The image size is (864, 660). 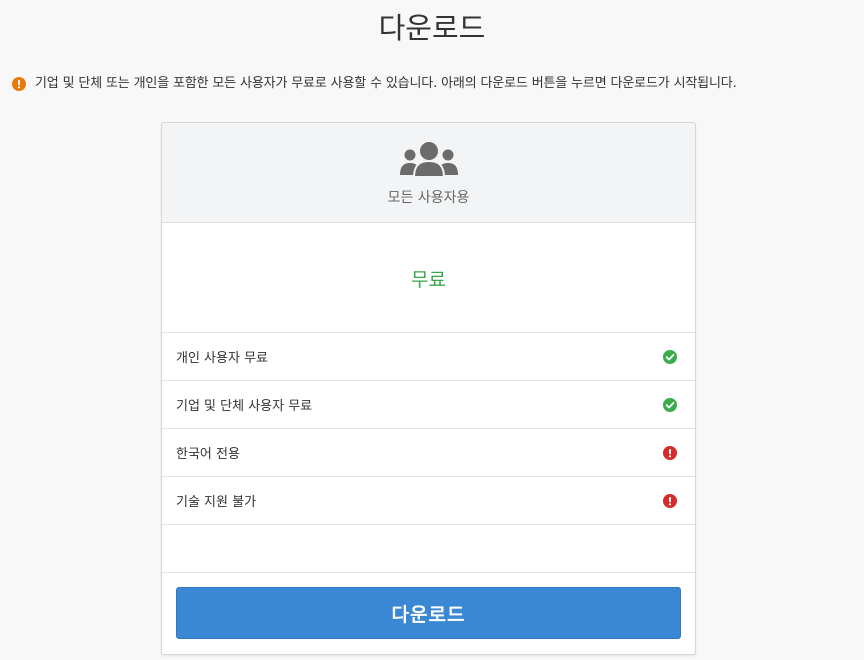 I want to click on card-header: 모든 사용자용, so click(x=428, y=173).